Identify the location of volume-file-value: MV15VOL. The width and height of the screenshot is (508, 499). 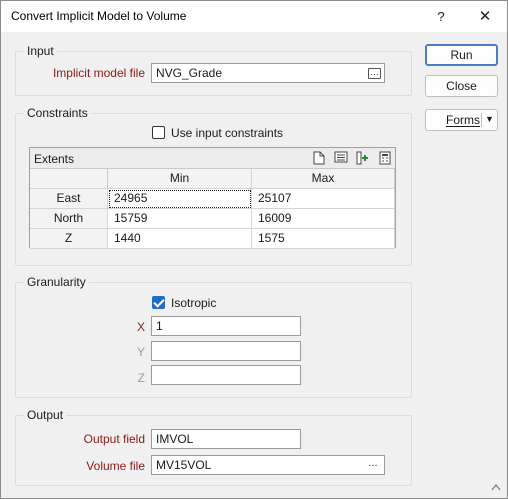
(184, 465).